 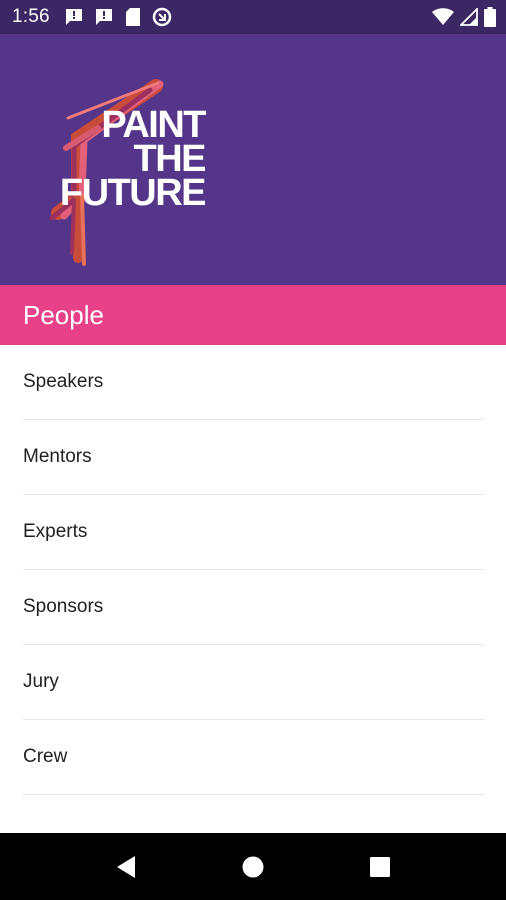 I want to click on signal-icon, so click(x=469, y=17).